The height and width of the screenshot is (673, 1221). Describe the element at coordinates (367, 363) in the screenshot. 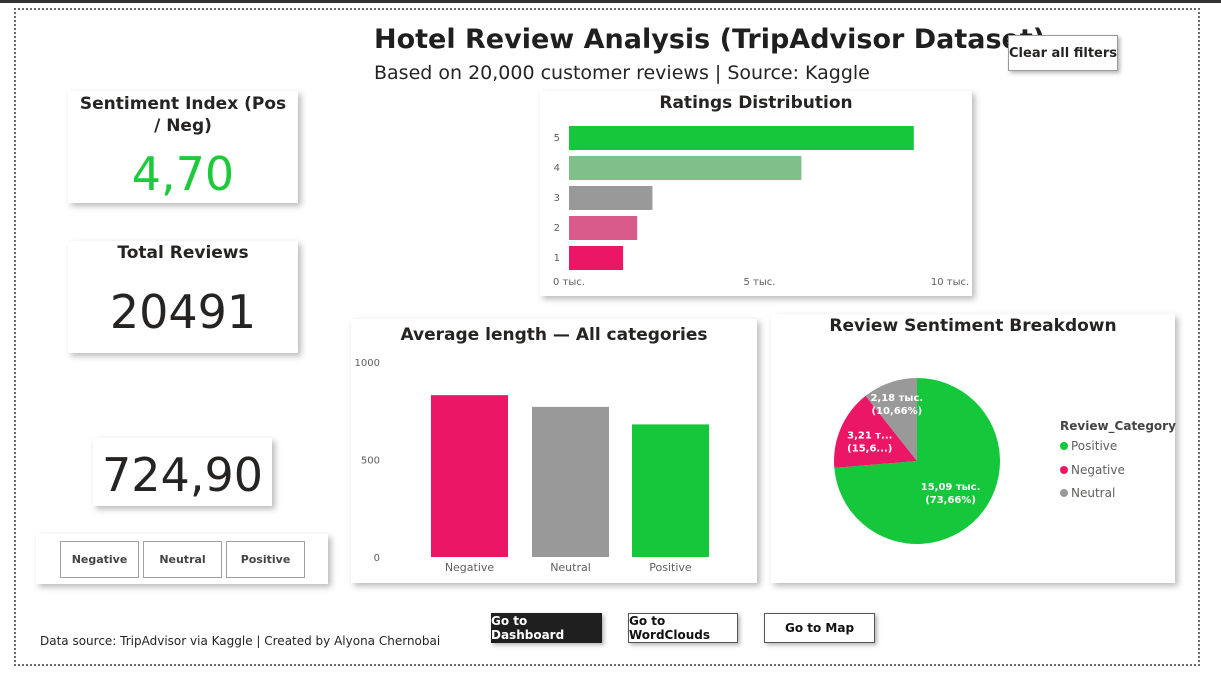

I see `avg-length-y-tick: 1000` at that location.